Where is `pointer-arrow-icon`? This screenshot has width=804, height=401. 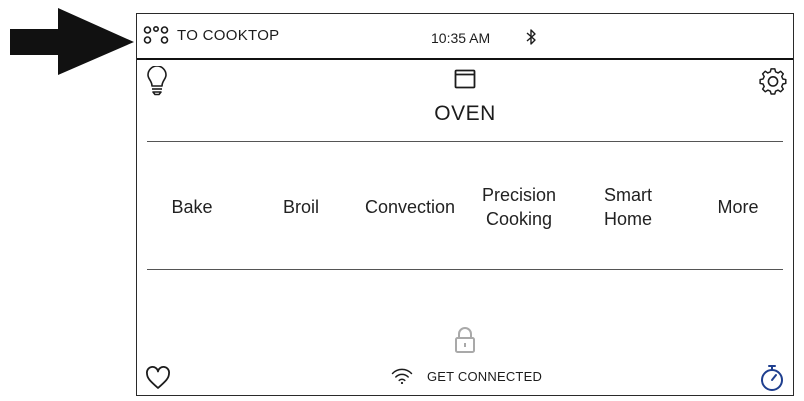
pointer-arrow-icon is located at coordinates (72, 41).